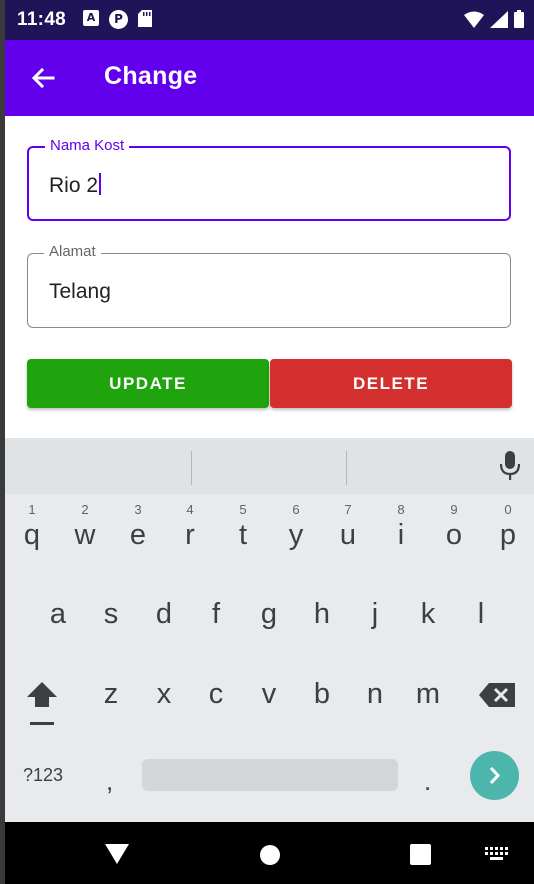 The width and height of the screenshot is (534, 884). Describe the element at coordinates (58, 614) in the screenshot. I see `key-a: a` at that location.